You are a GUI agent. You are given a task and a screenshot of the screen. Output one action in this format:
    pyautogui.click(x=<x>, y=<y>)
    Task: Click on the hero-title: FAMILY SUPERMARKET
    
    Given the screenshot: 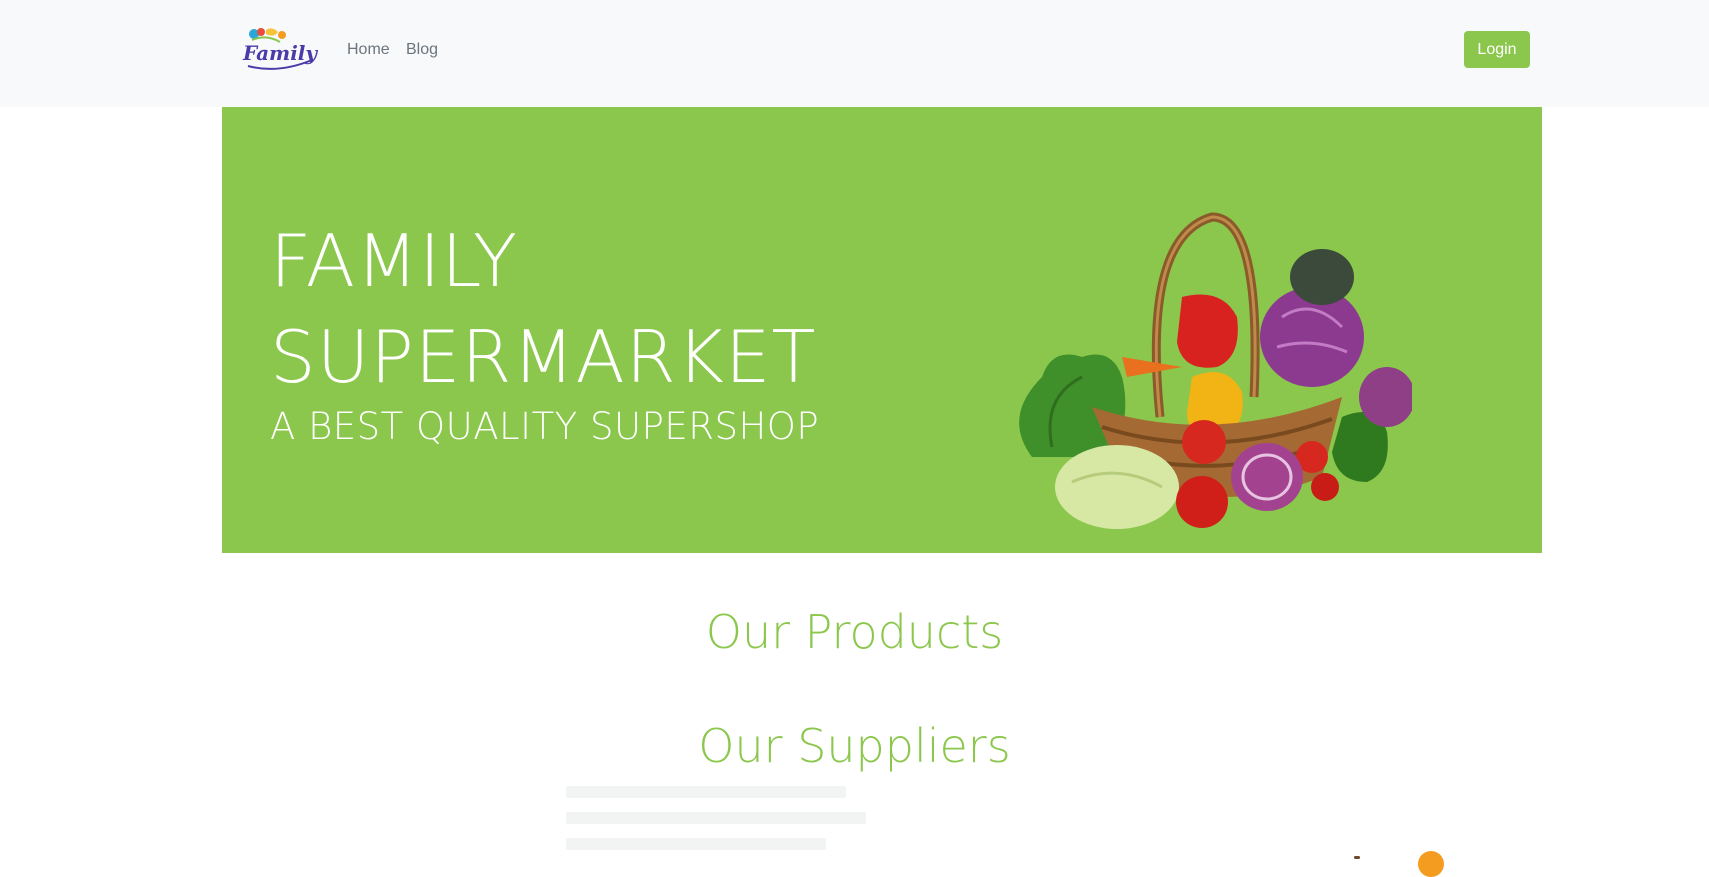 What is the action you would take?
    pyautogui.click(x=570, y=309)
    